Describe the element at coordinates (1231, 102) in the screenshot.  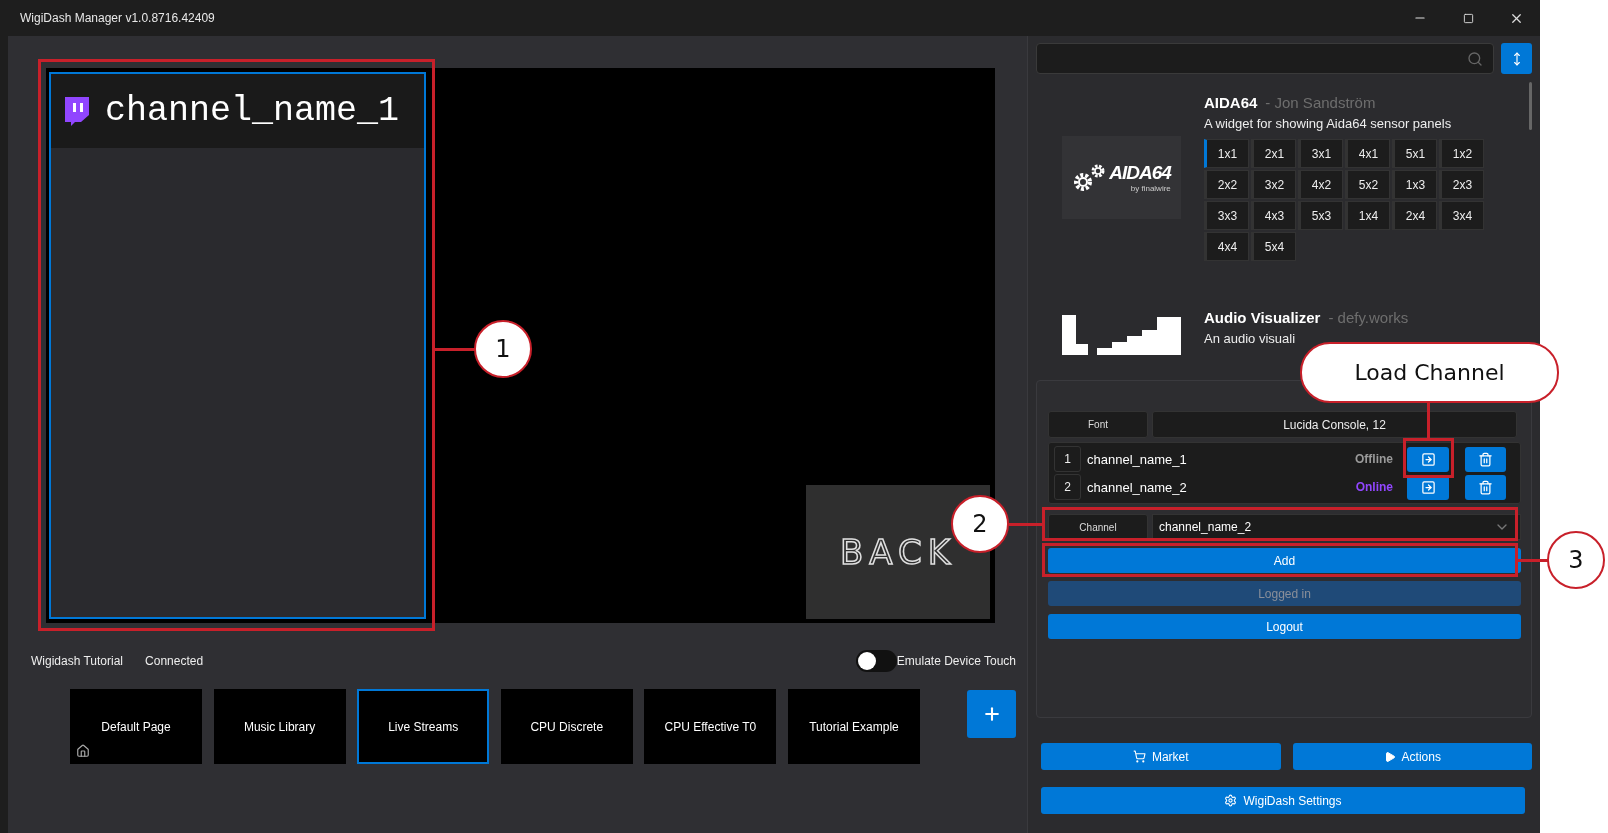
I see `widget-name: AIDA64` at that location.